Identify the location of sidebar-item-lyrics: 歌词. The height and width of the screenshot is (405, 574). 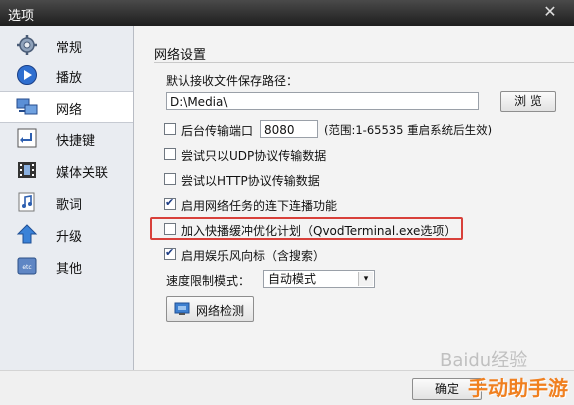
(66, 202).